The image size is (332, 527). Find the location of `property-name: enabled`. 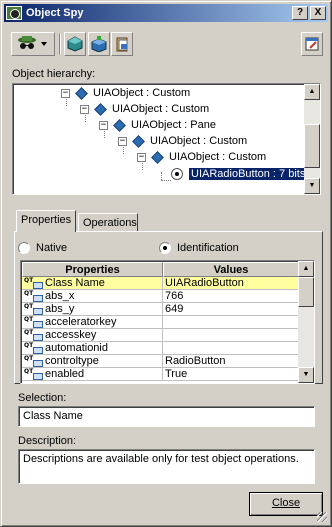

property-name: enabled is located at coordinates (65, 374).